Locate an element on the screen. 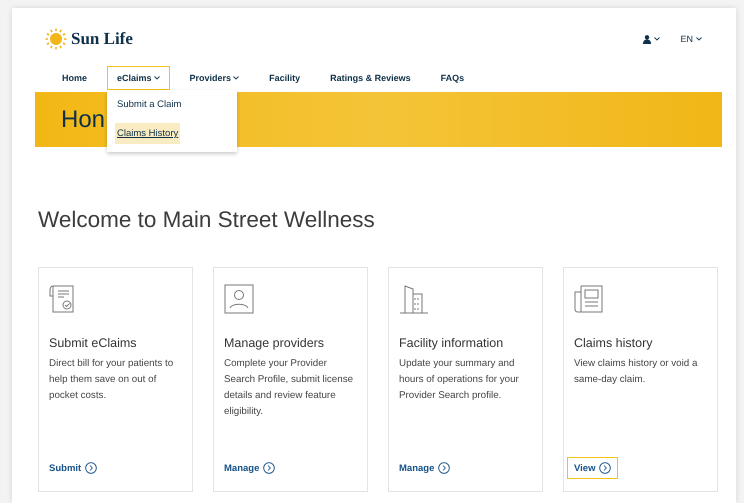 The height and width of the screenshot is (503, 744). nav-item: Providers is located at coordinates (215, 78).